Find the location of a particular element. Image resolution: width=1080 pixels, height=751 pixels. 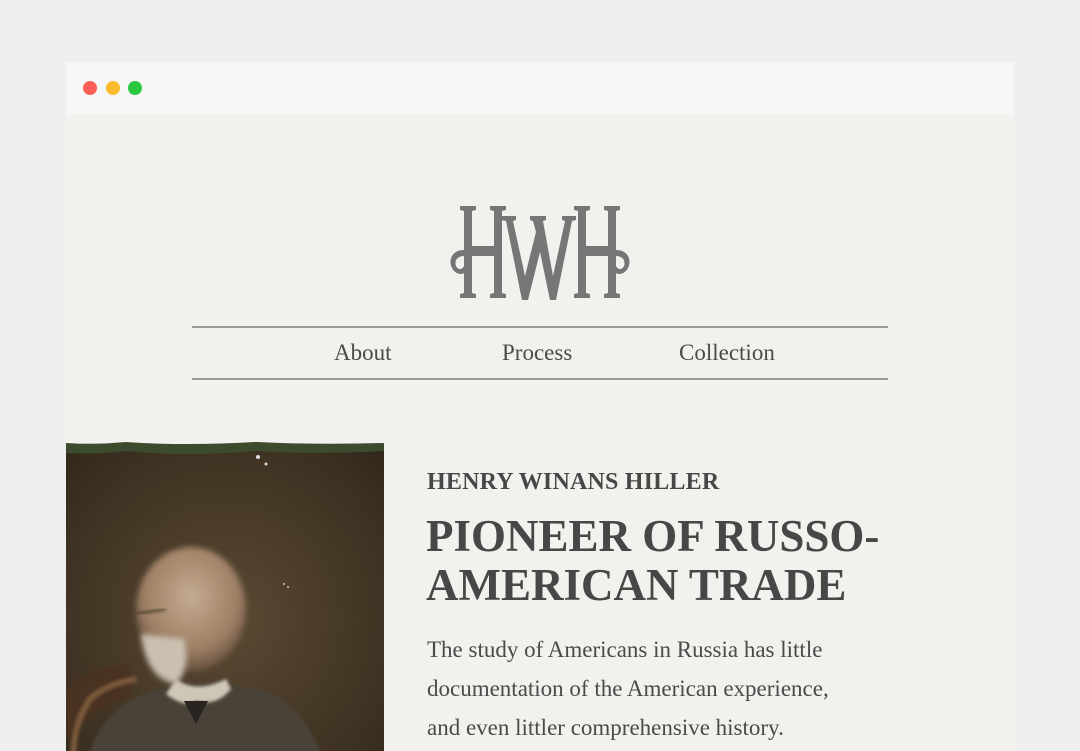

close-window-button is located at coordinates (90, 88).